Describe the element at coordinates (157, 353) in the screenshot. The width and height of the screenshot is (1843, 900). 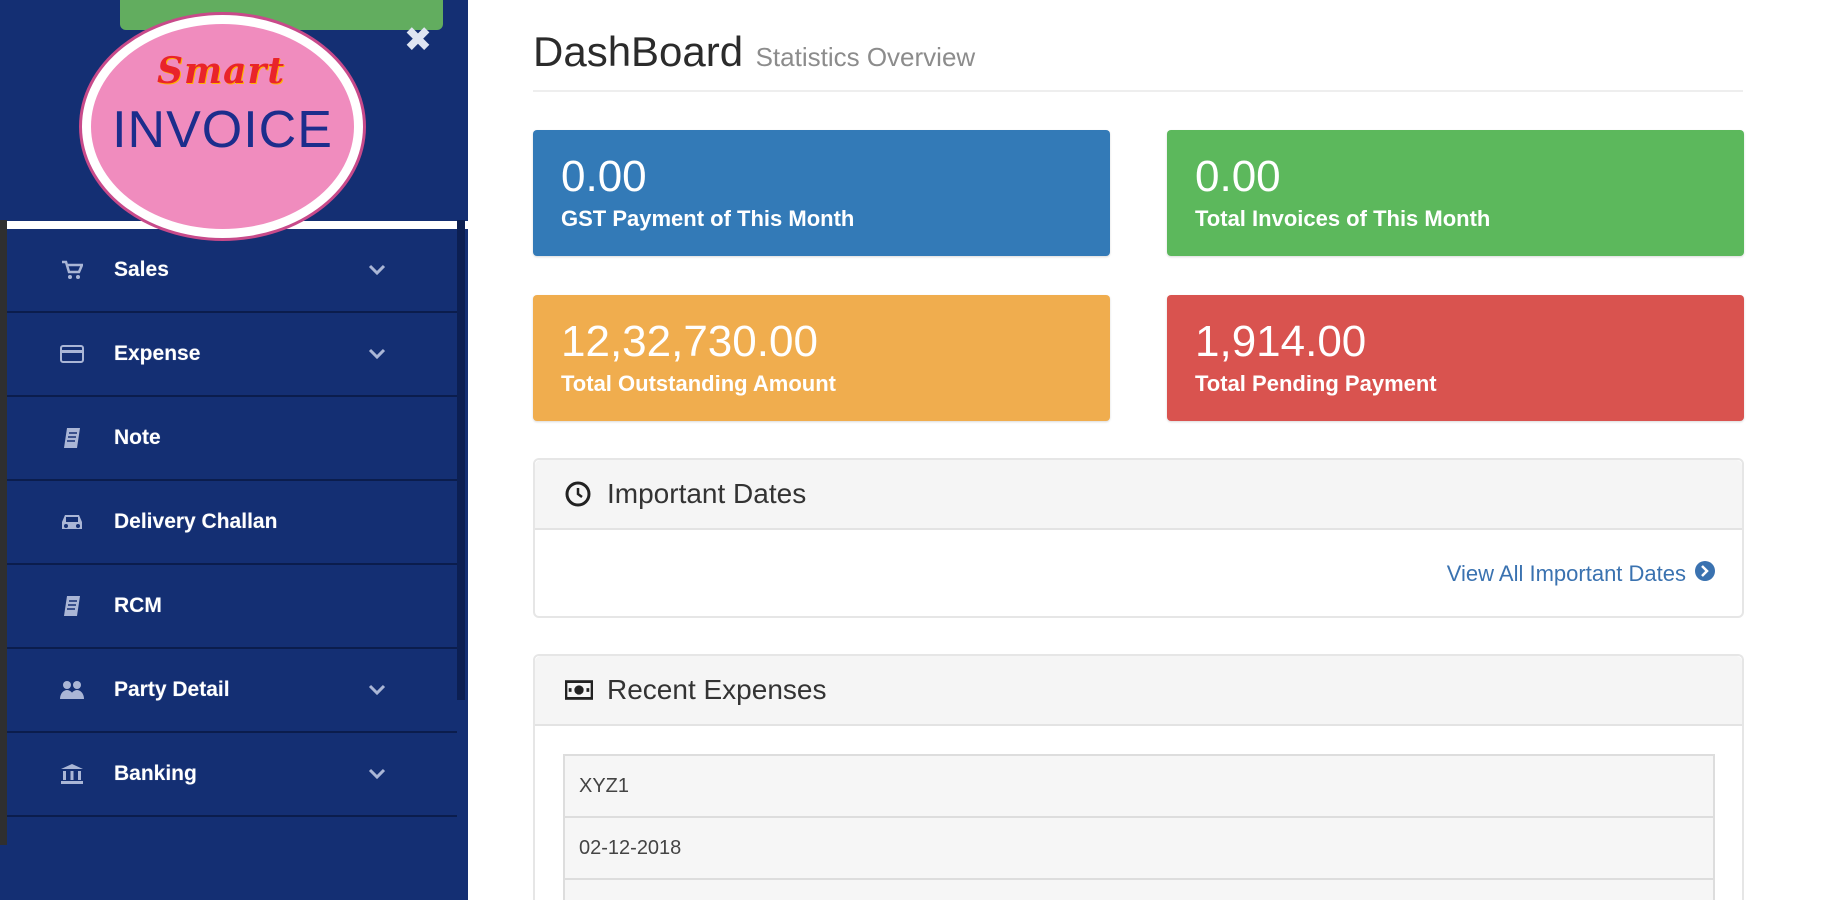
I see `sidebar-item-label: Expense` at that location.